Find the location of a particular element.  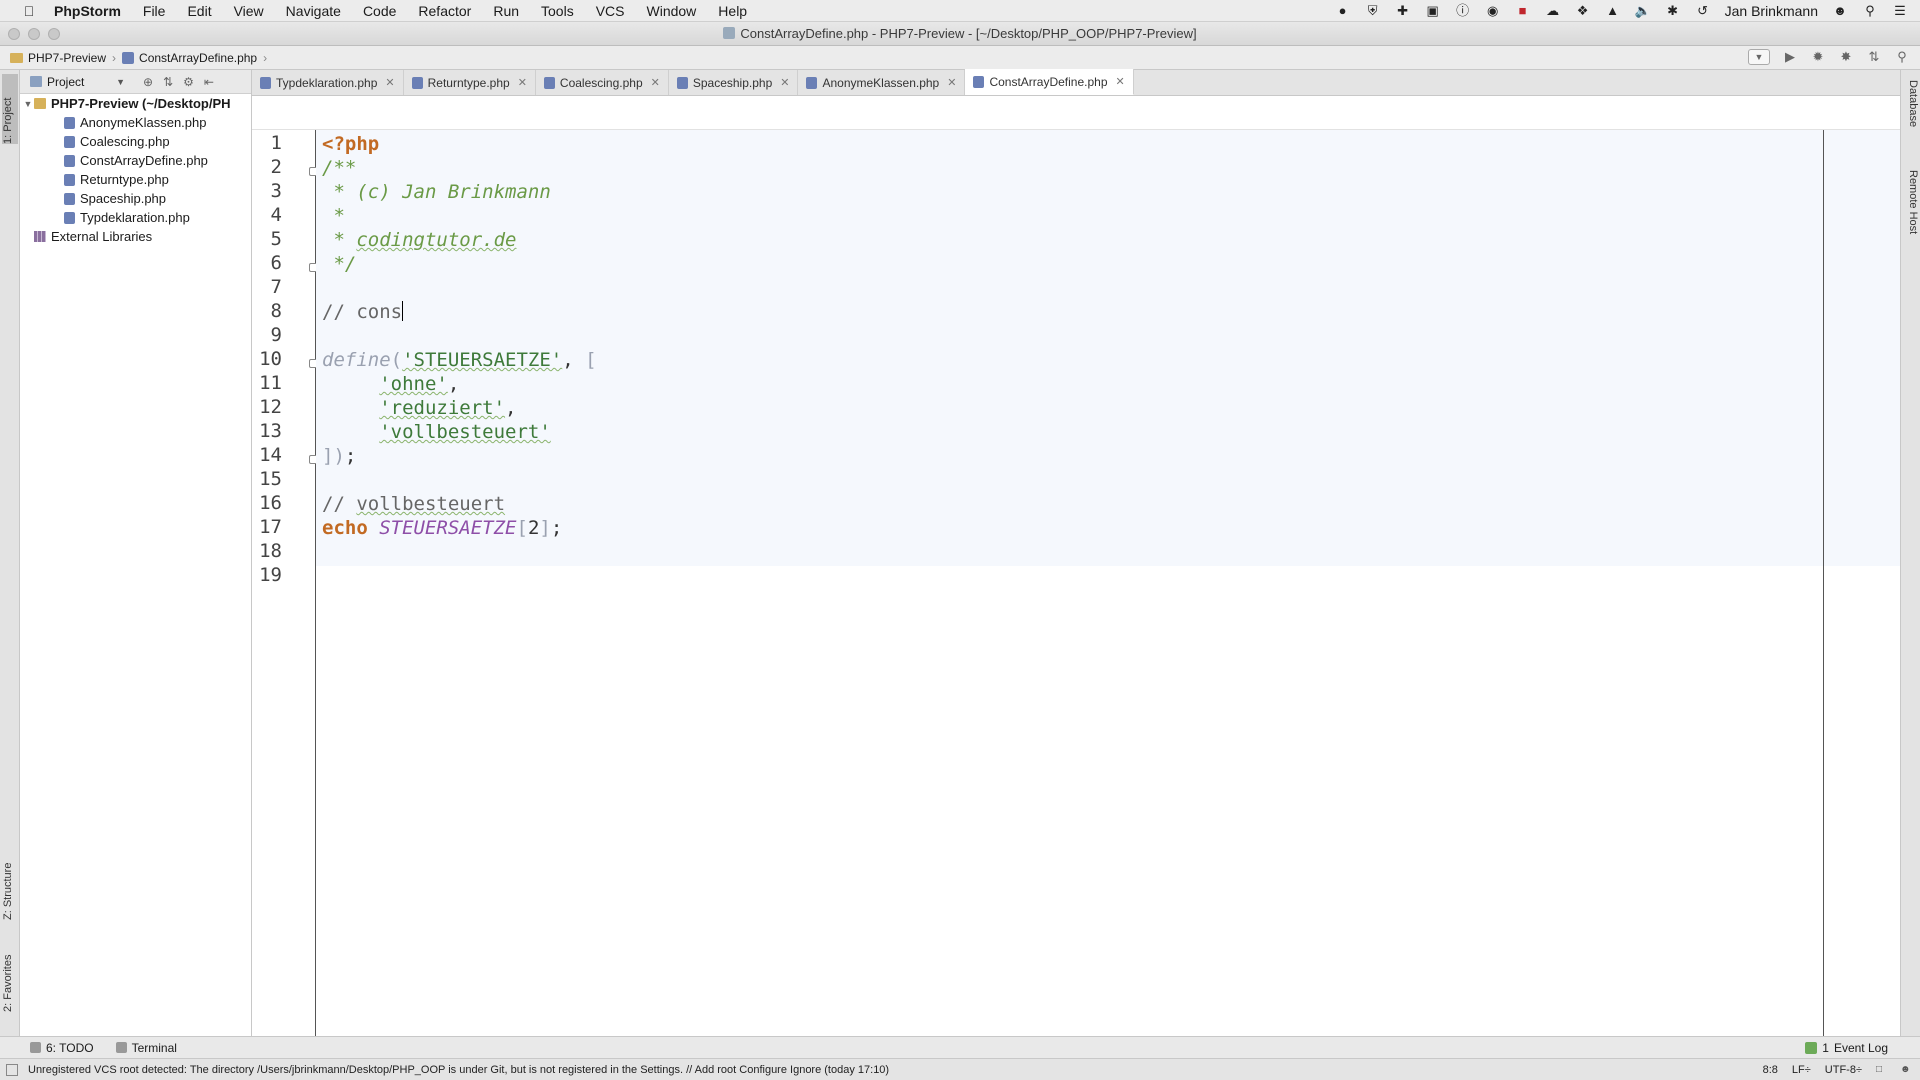

tool-tab-project: 1: Project is located at coordinates (10, 109).